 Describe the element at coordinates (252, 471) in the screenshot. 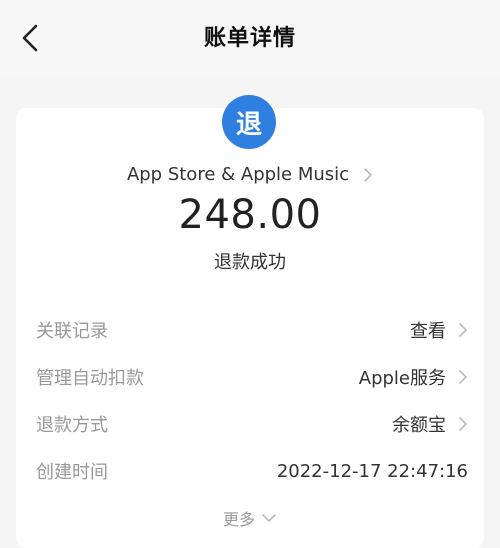

I see `detail-row-created-time: 创建时间 2022-12-17 22:47:16` at that location.